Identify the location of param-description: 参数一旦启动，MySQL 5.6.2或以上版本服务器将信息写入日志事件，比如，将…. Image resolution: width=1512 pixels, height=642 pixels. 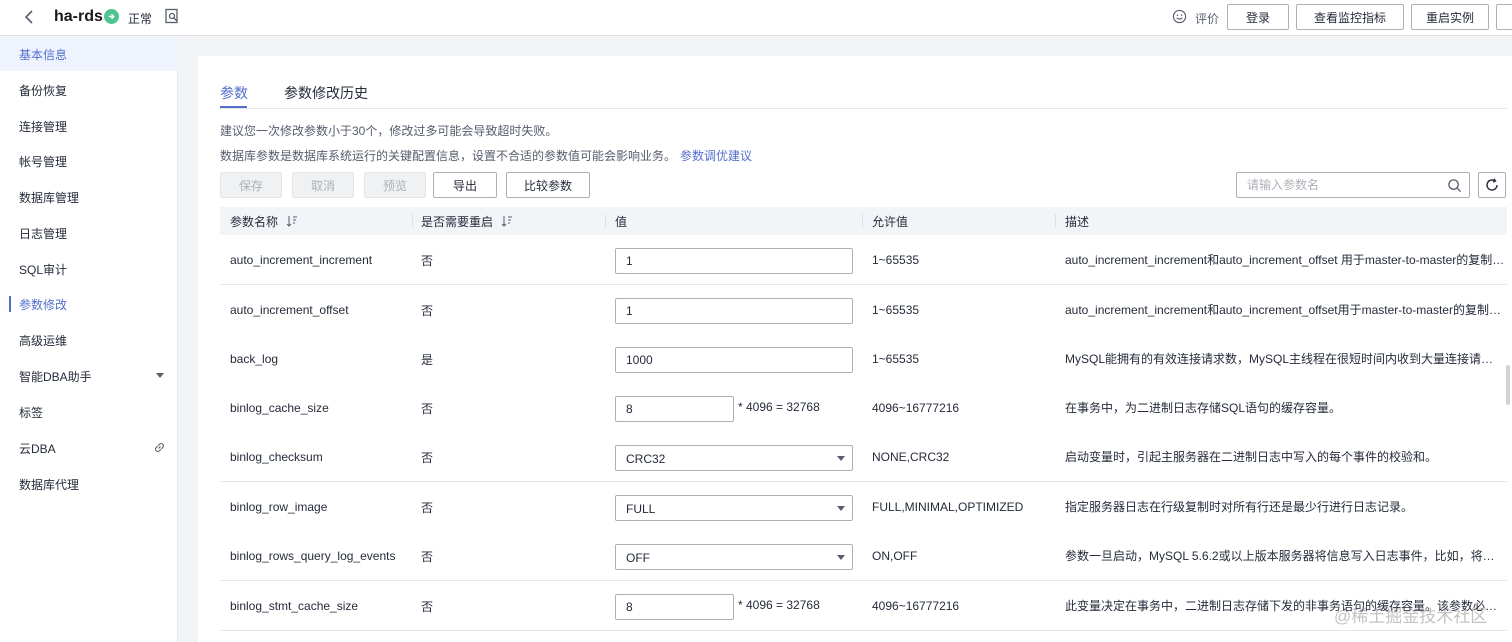
(1285, 556).